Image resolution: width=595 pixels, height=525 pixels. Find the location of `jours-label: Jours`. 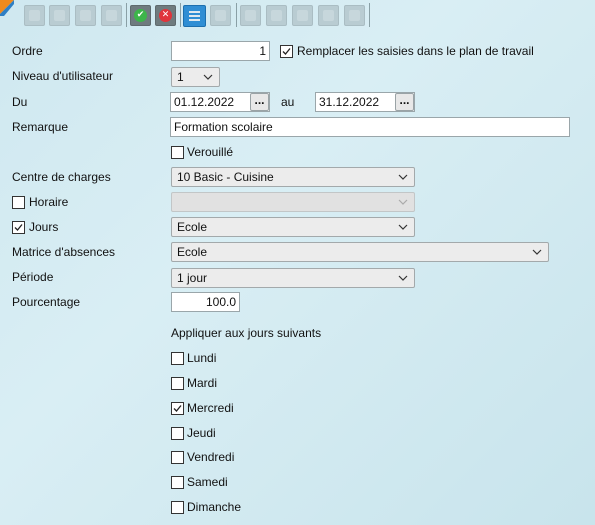

jours-label: Jours is located at coordinates (44, 227).